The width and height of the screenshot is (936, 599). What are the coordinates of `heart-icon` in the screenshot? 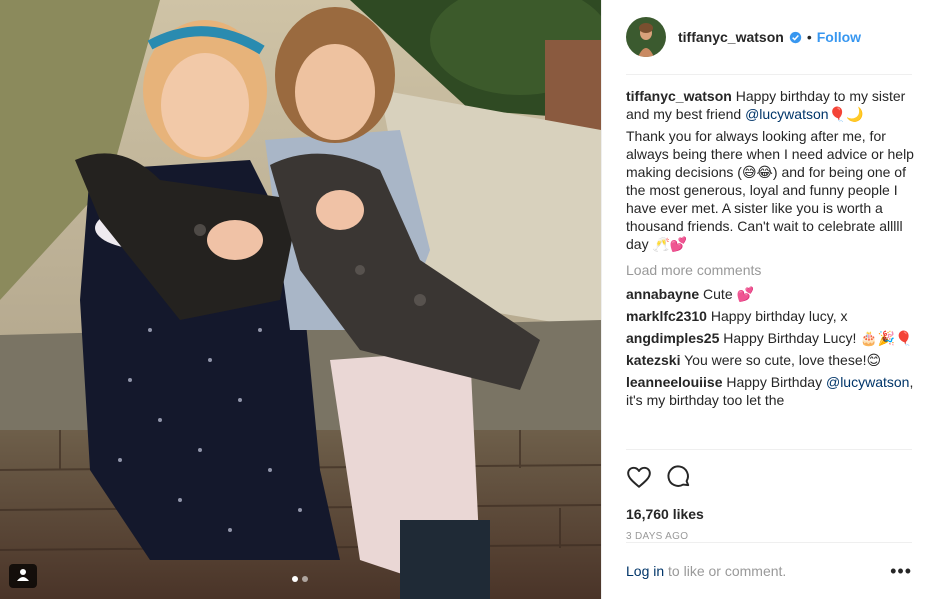 It's located at (639, 477).